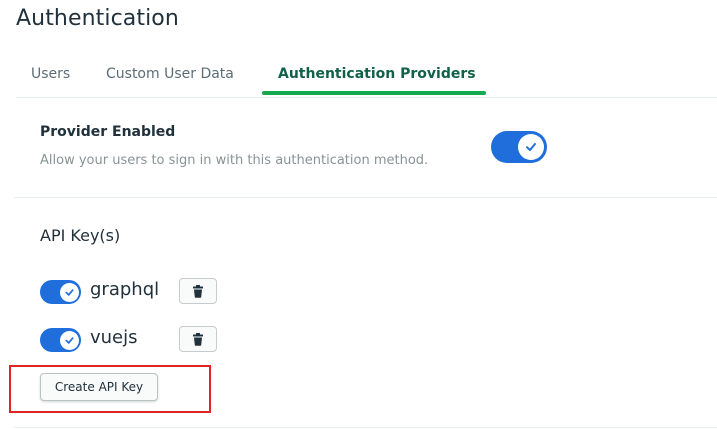 The width and height of the screenshot is (717, 429). What do you see at coordinates (374, 93) in the screenshot?
I see `active-tab-indicator` at bounding box center [374, 93].